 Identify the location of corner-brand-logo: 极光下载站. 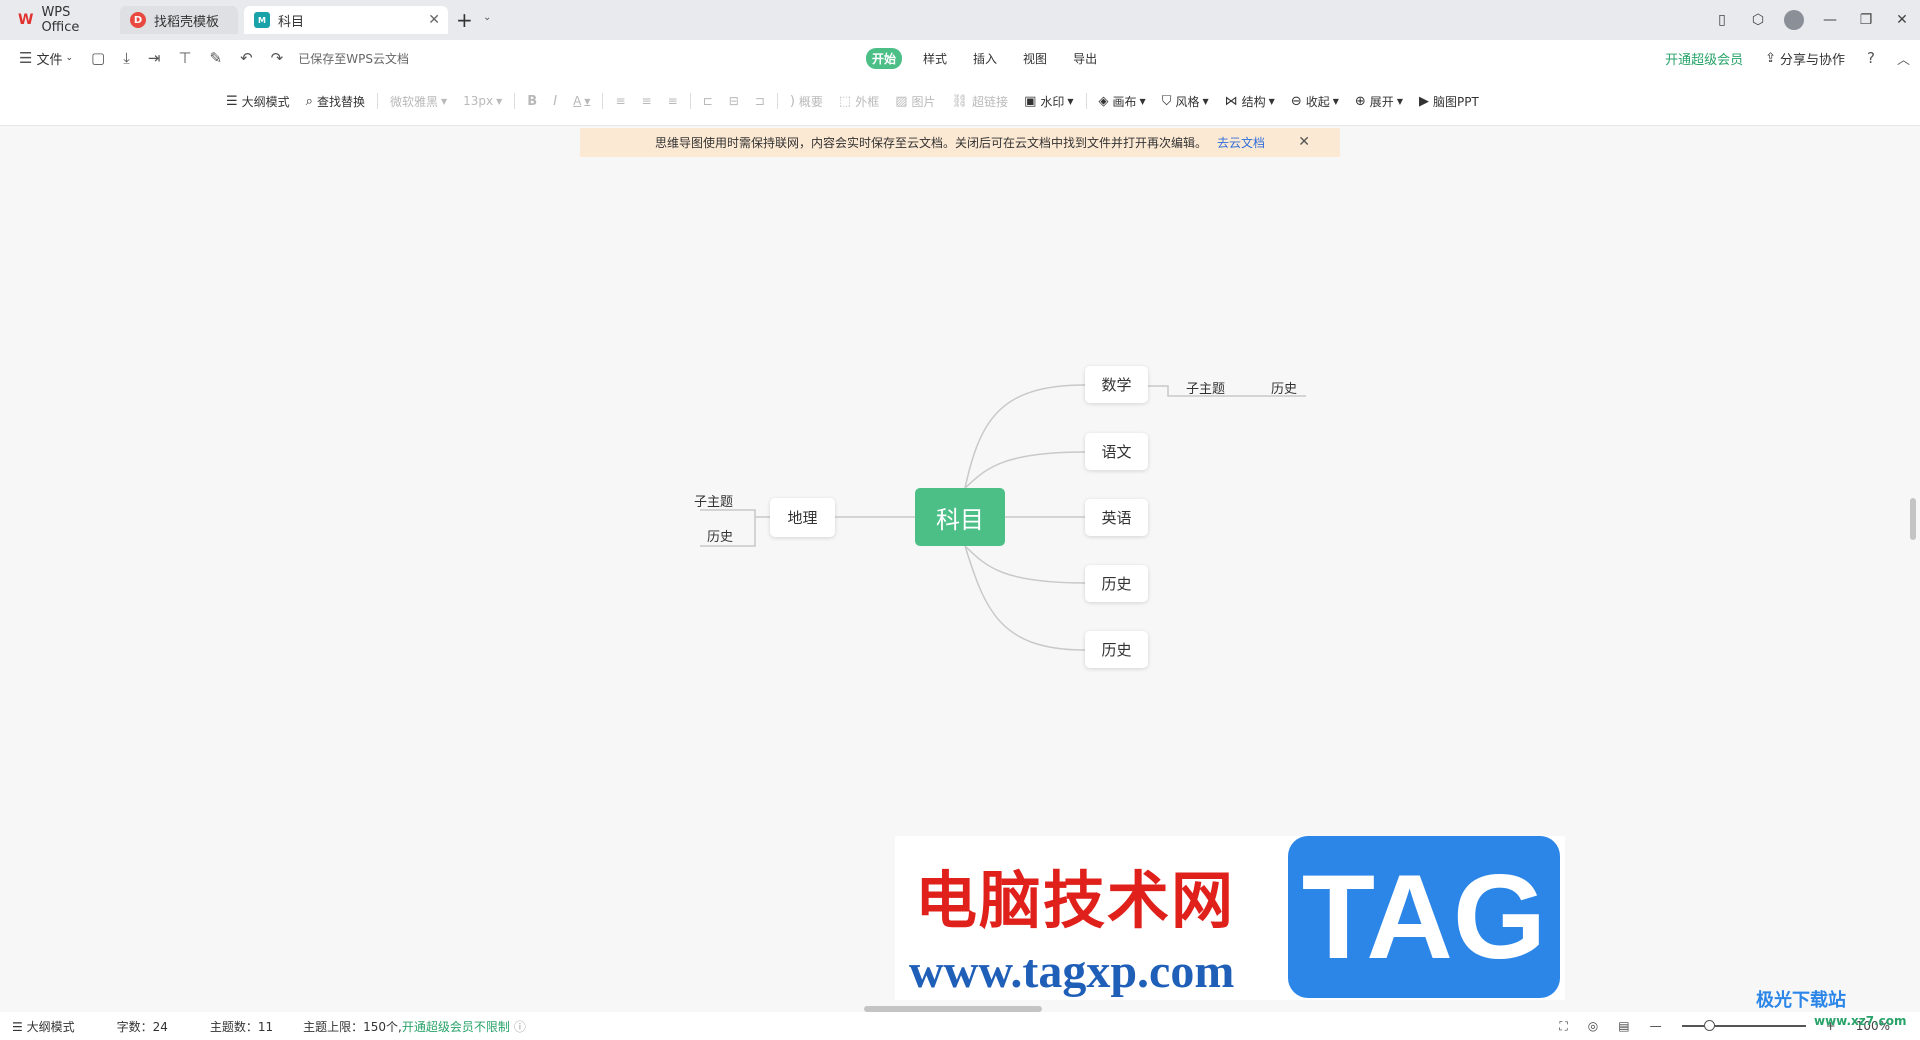
(1801, 1000).